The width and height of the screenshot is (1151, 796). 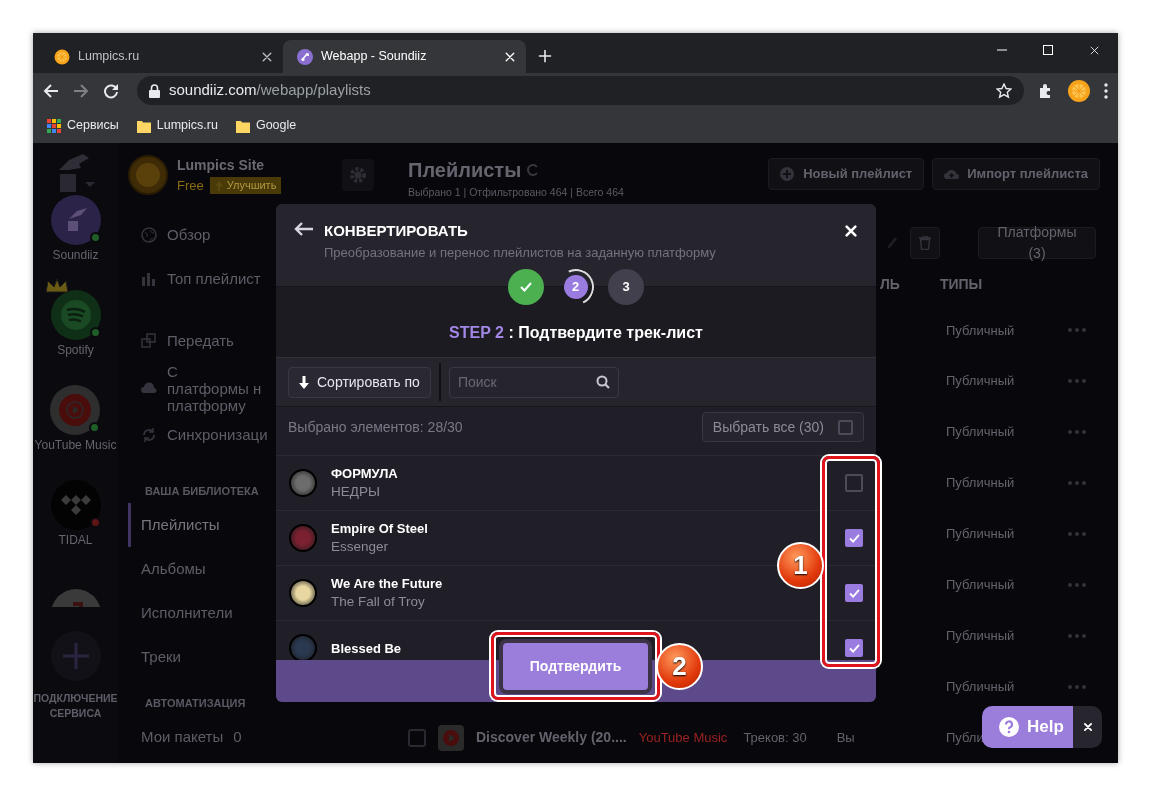 What do you see at coordinates (533, 170) in the screenshot?
I see `refresh-icon` at bounding box center [533, 170].